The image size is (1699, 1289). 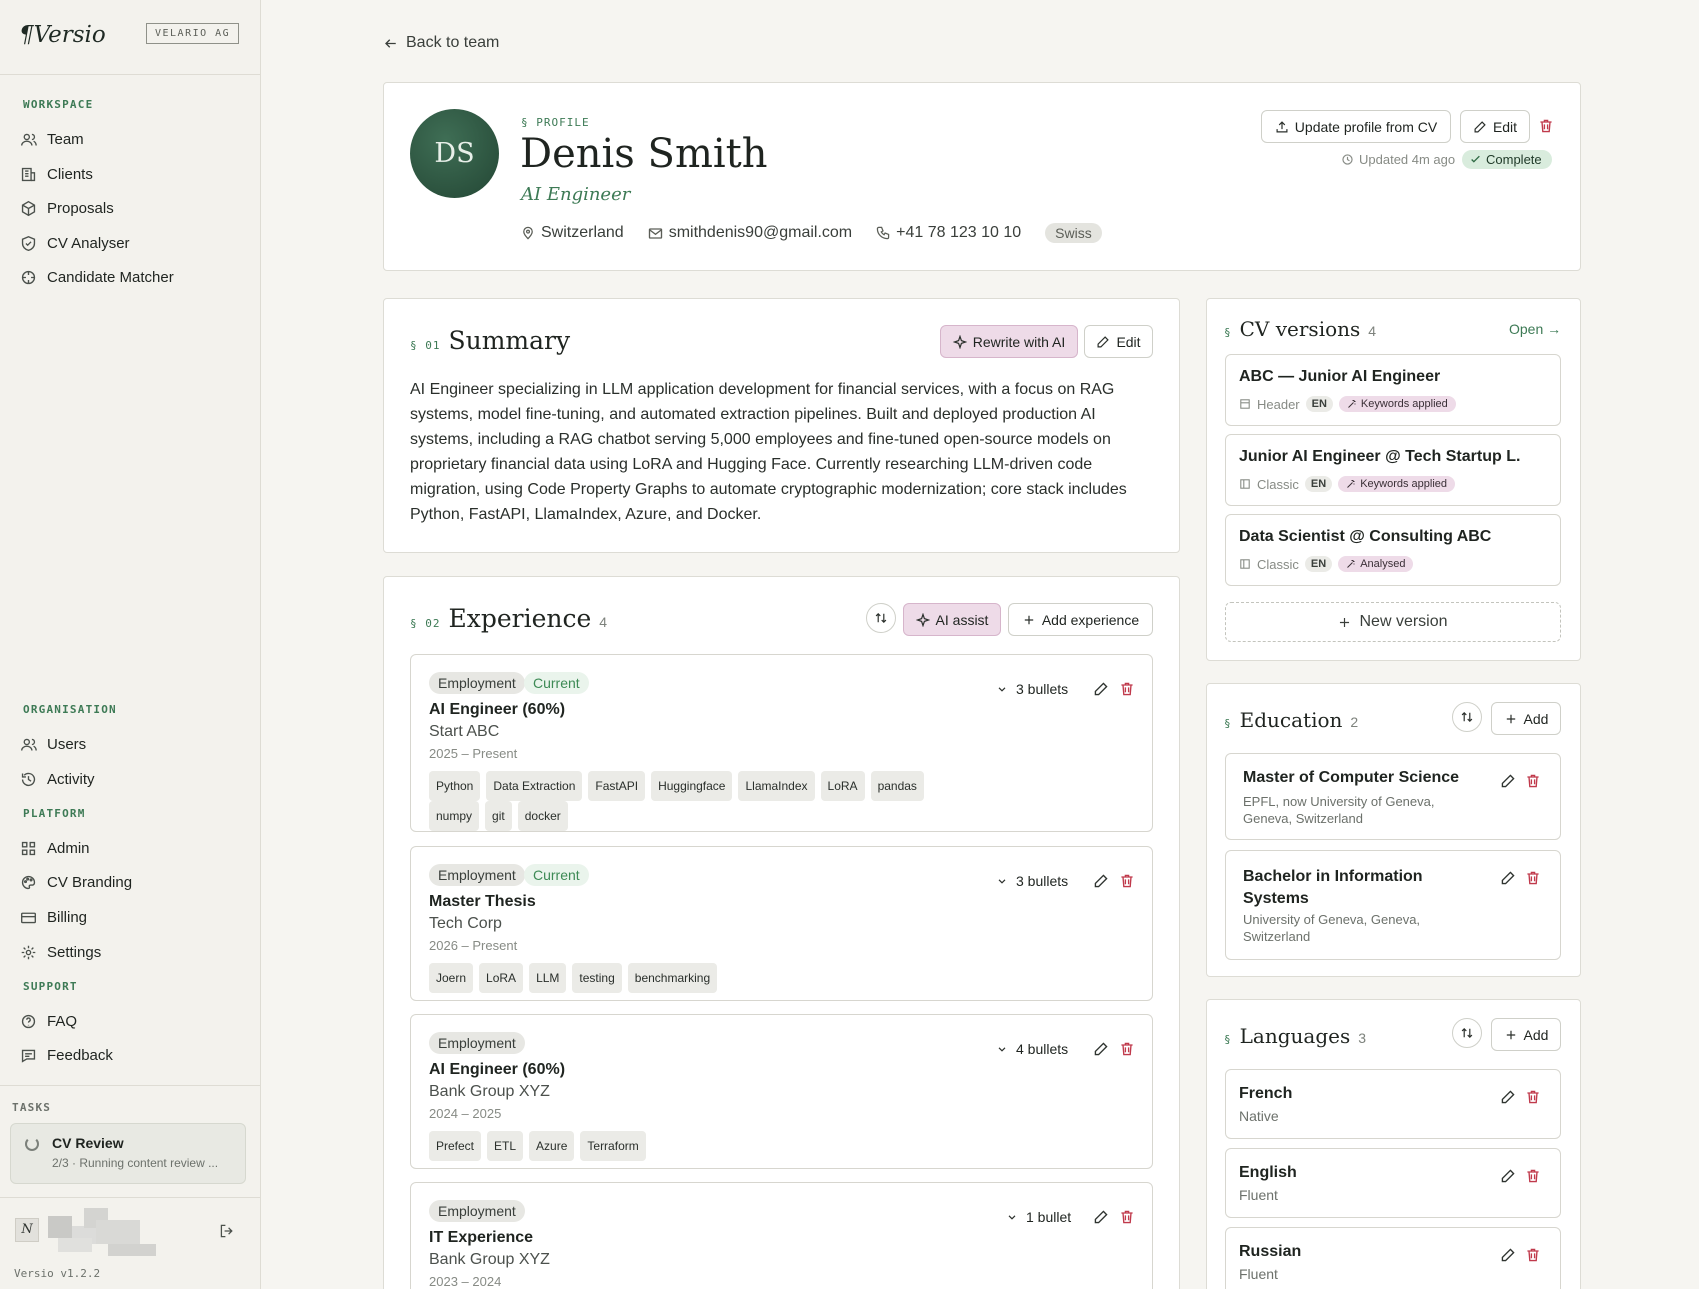 What do you see at coordinates (1245, 564) in the screenshot?
I see `columns-icon` at bounding box center [1245, 564].